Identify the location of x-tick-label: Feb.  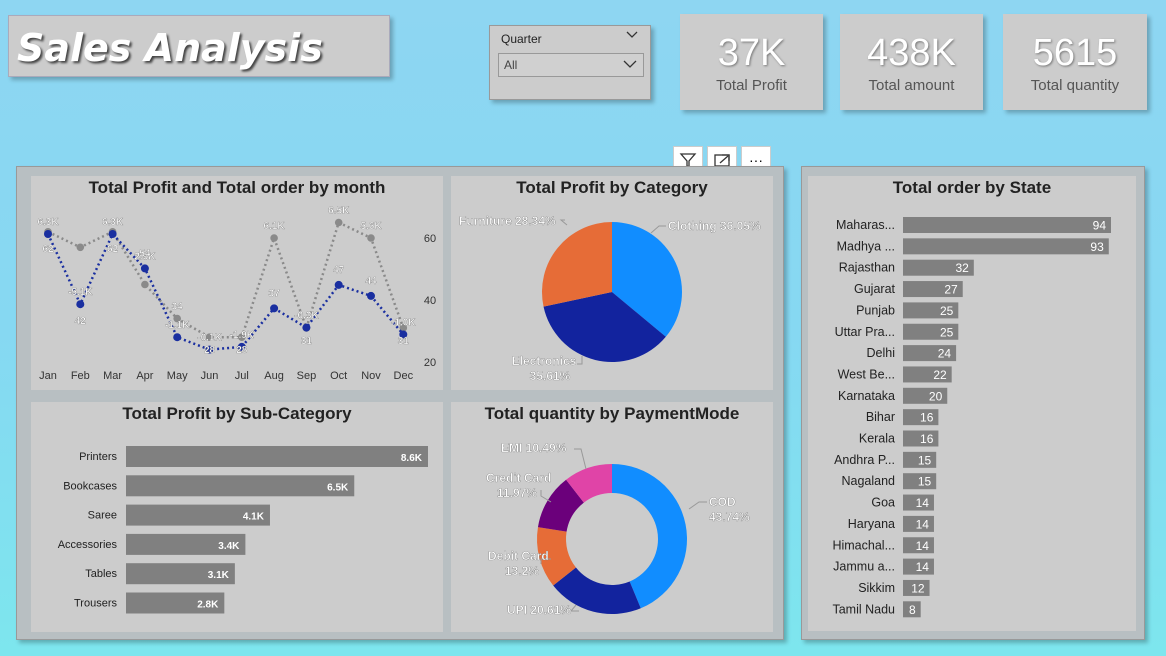
(80, 376).